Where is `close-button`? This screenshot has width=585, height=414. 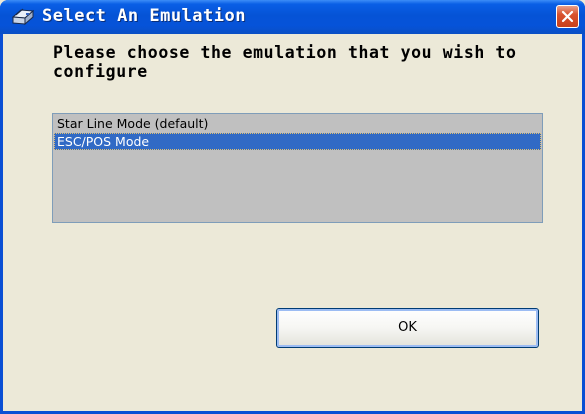
close-button is located at coordinates (567, 16).